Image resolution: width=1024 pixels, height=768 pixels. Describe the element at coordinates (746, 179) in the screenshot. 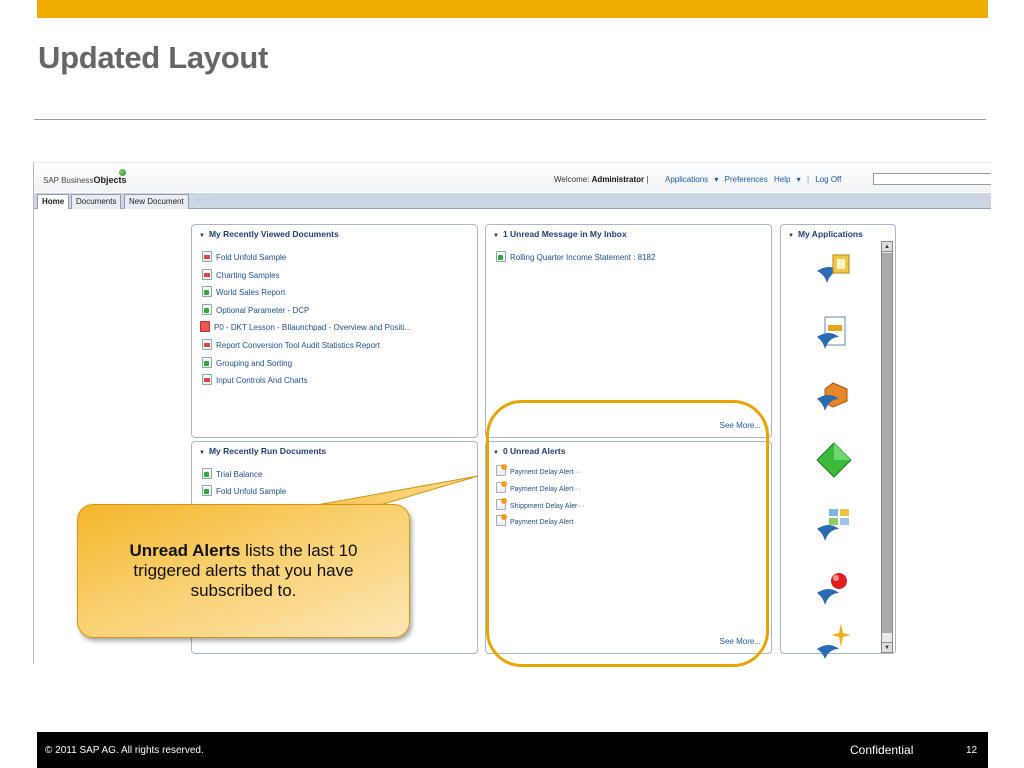

I see `preferences-link: Preferences` at that location.